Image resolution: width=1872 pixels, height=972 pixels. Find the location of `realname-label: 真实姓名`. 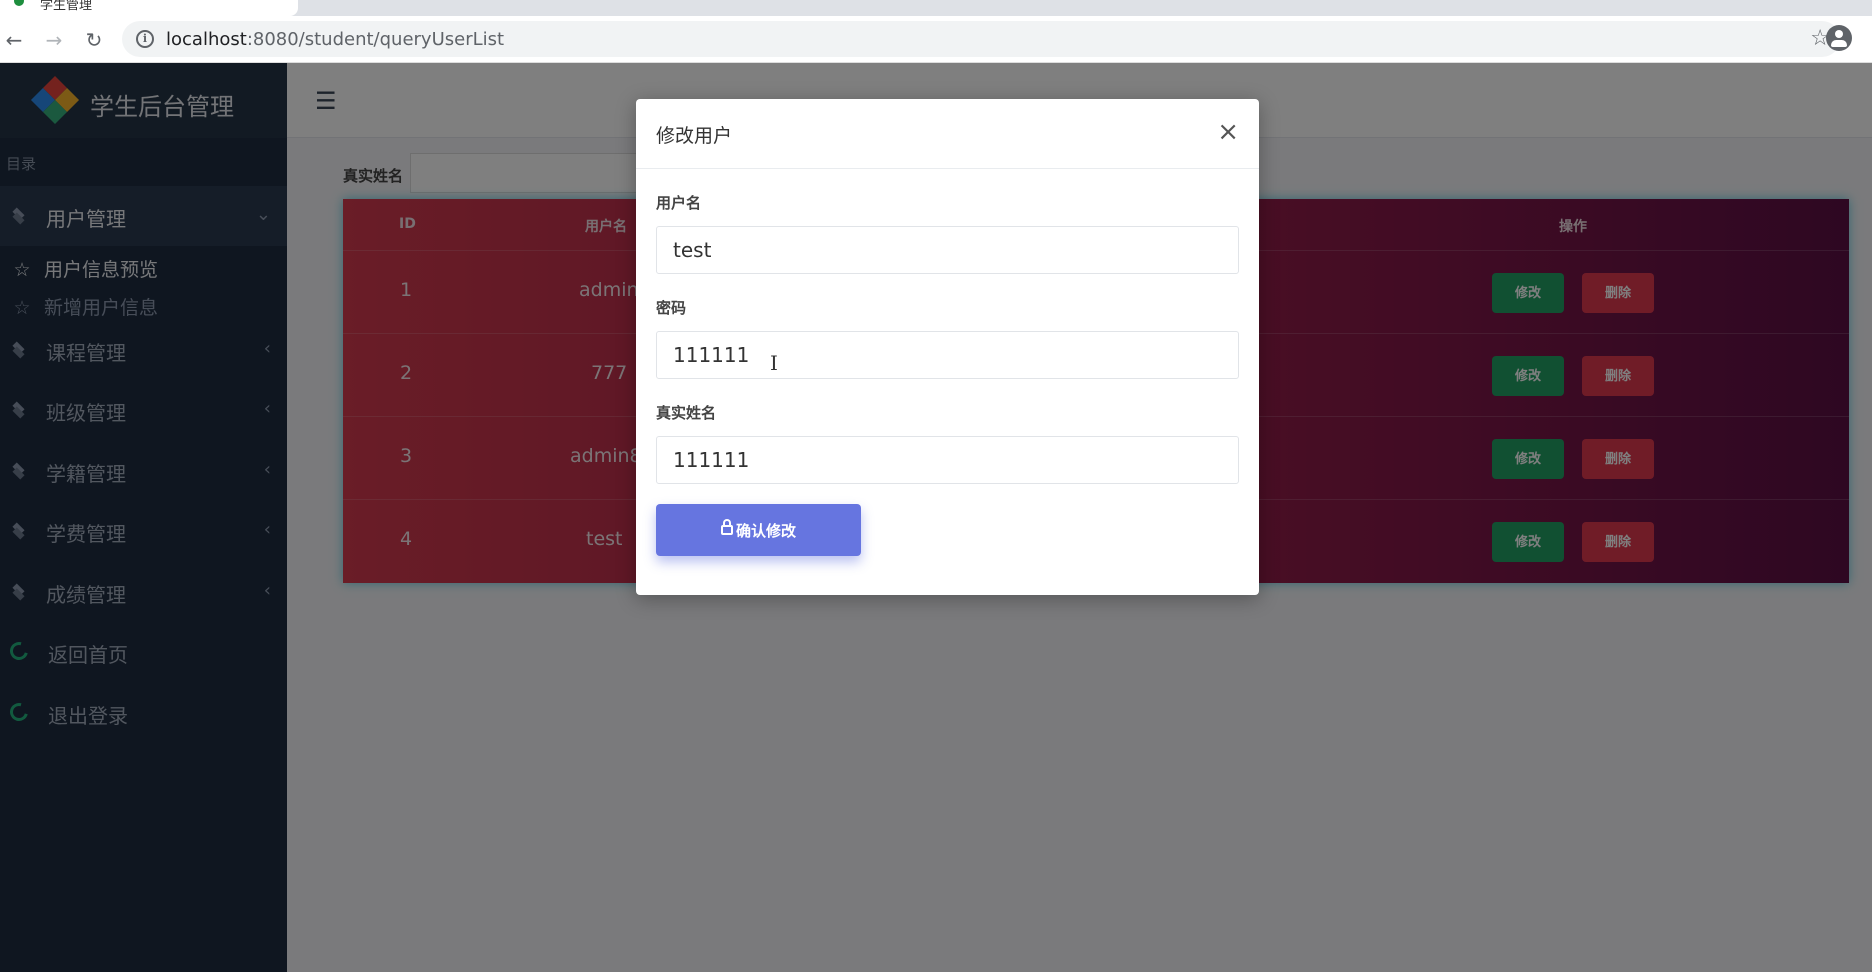

realname-label: 真实姓名 is located at coordinates (686, 413).